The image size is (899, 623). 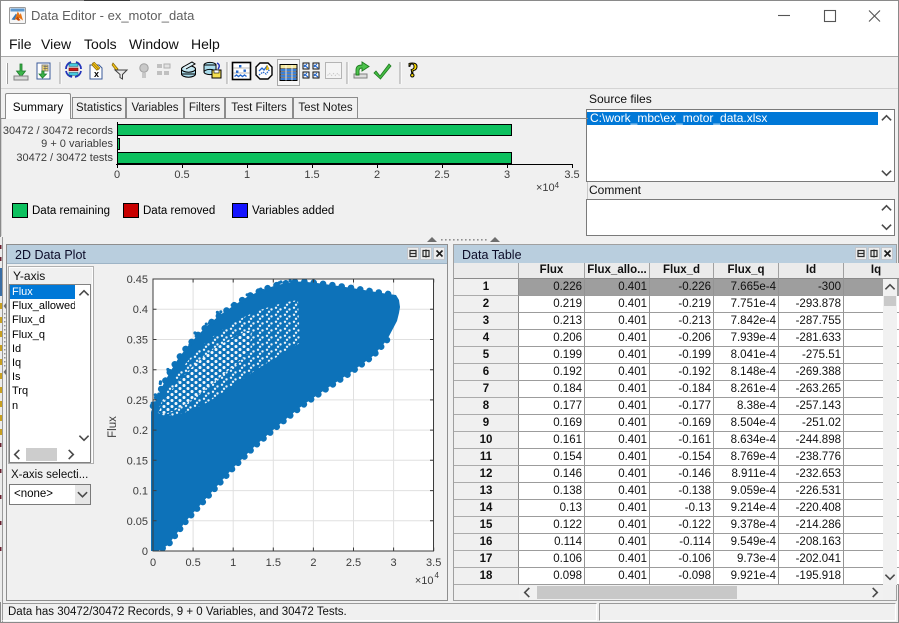 What do you see at coordinates (394, 563) in the screenshot?
I see `svg-text: 3` at bounding box center [394, 563].